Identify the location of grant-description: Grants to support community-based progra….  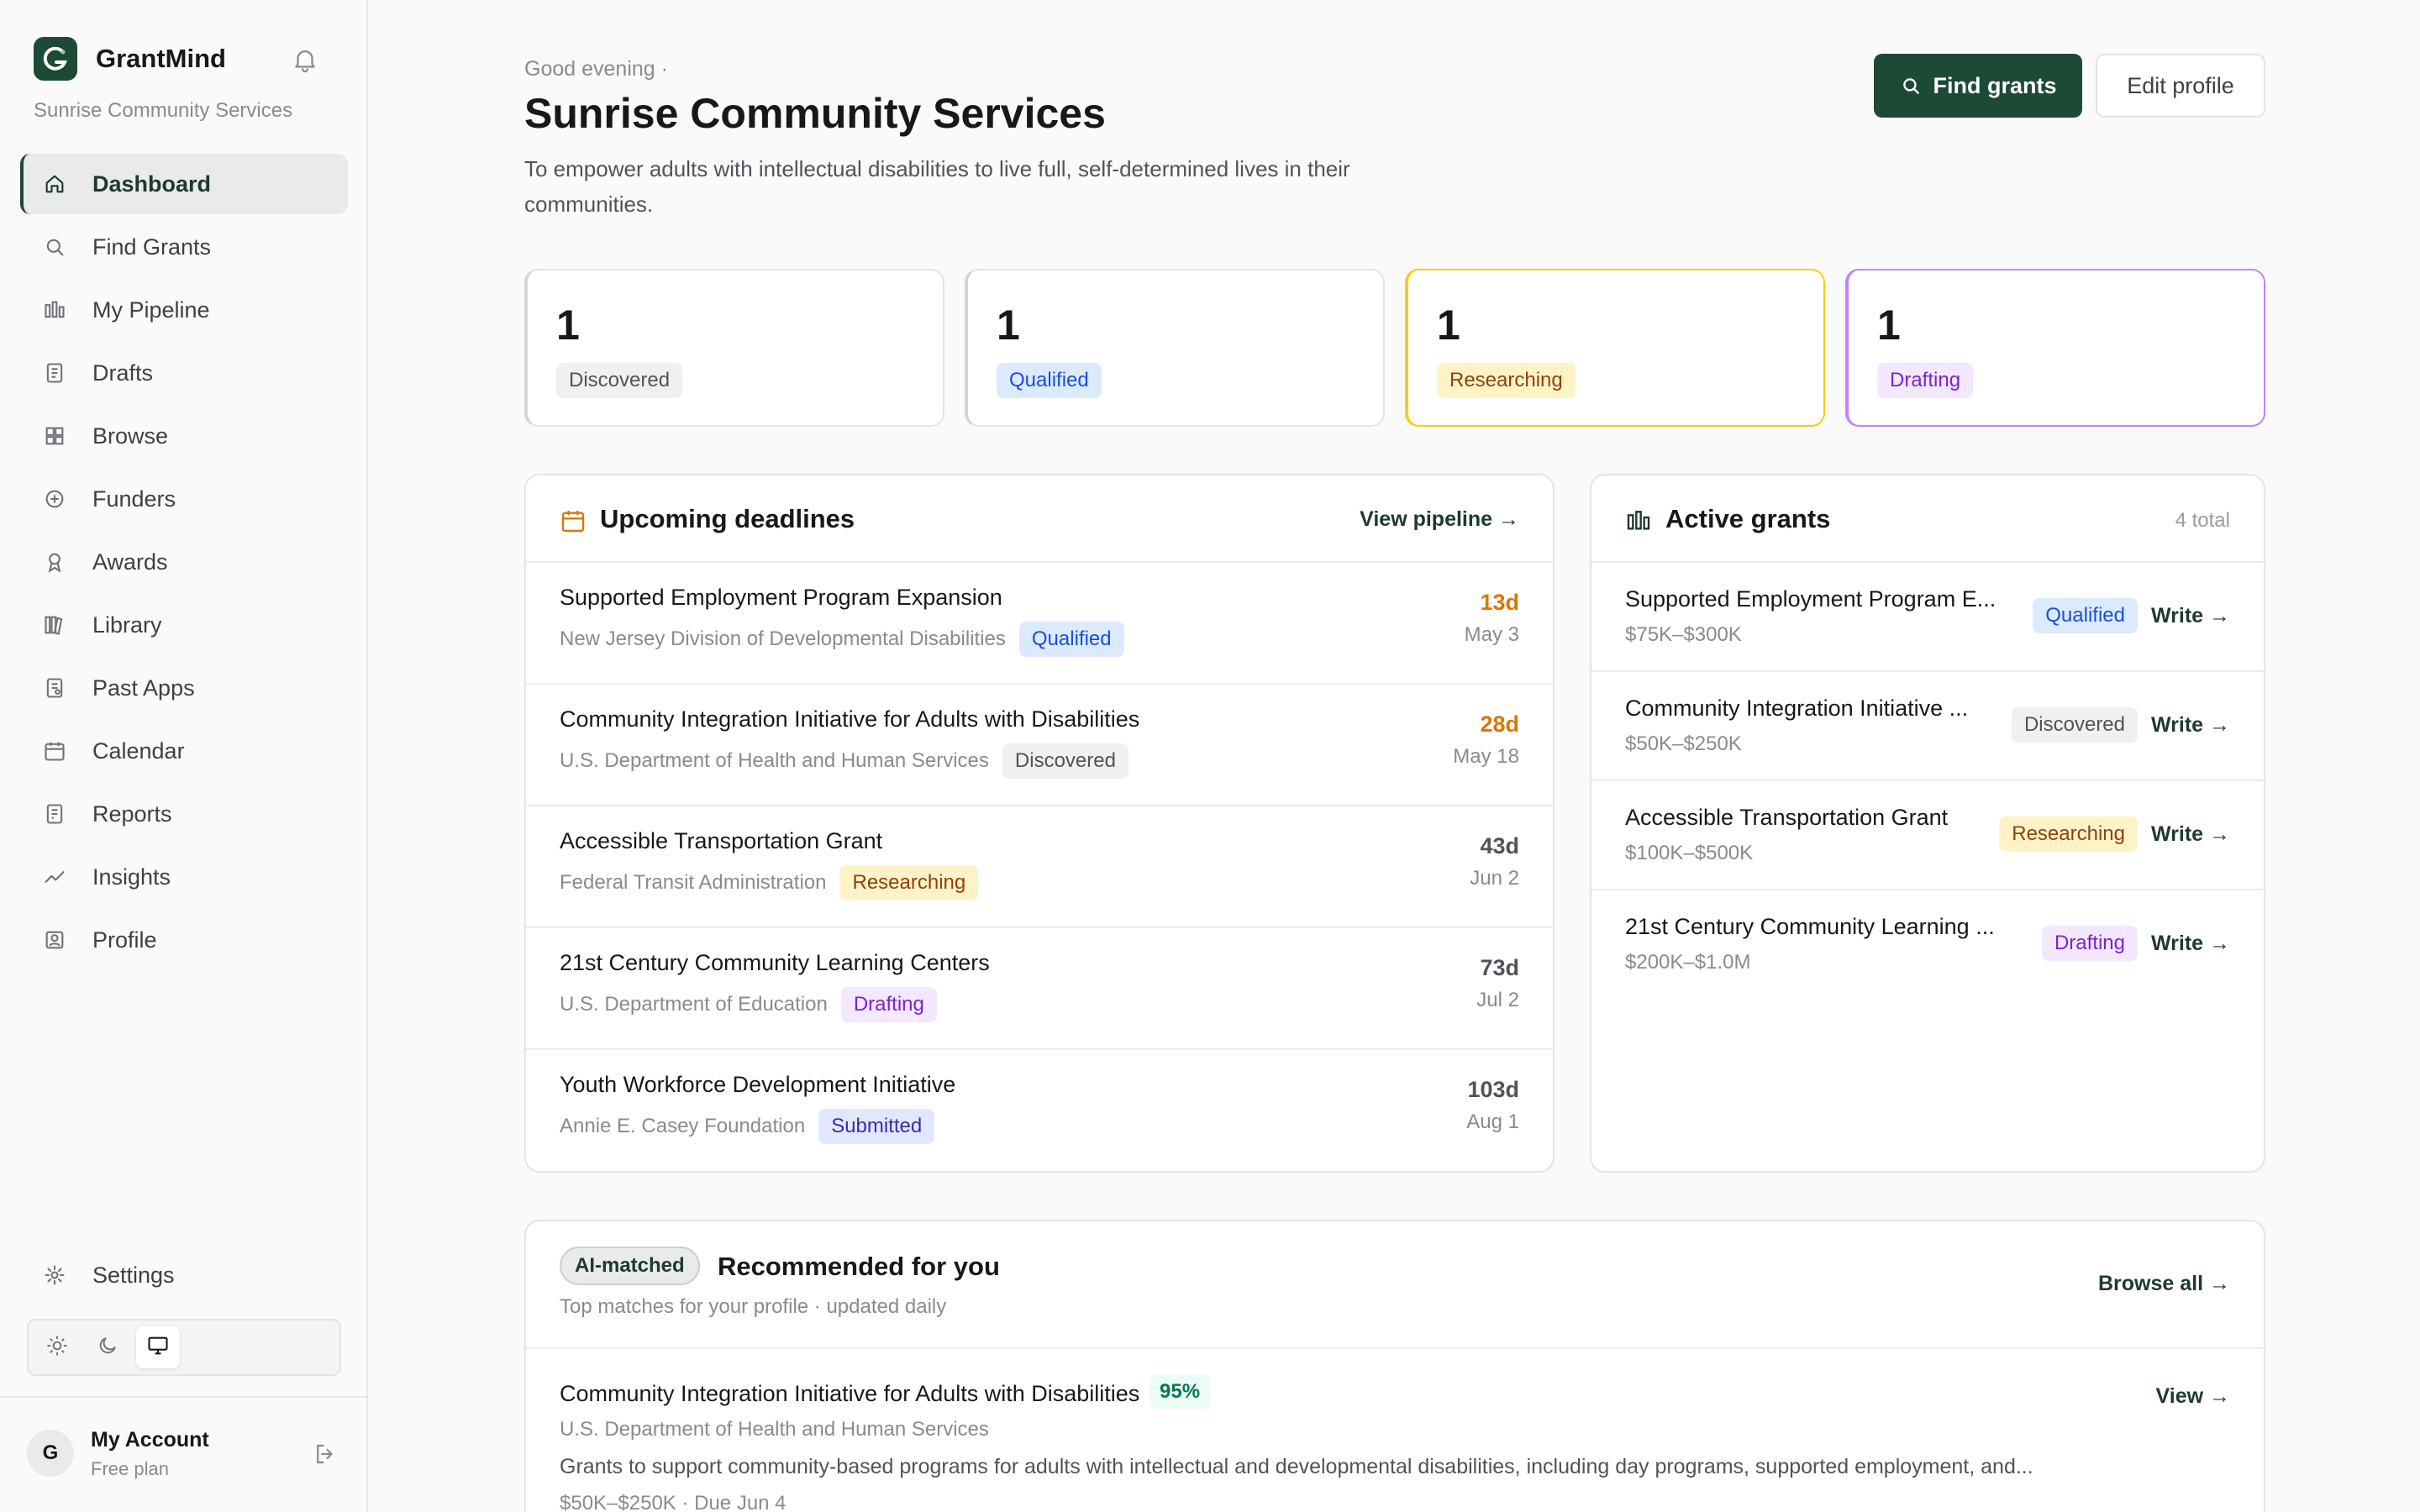
(1296, 1466).